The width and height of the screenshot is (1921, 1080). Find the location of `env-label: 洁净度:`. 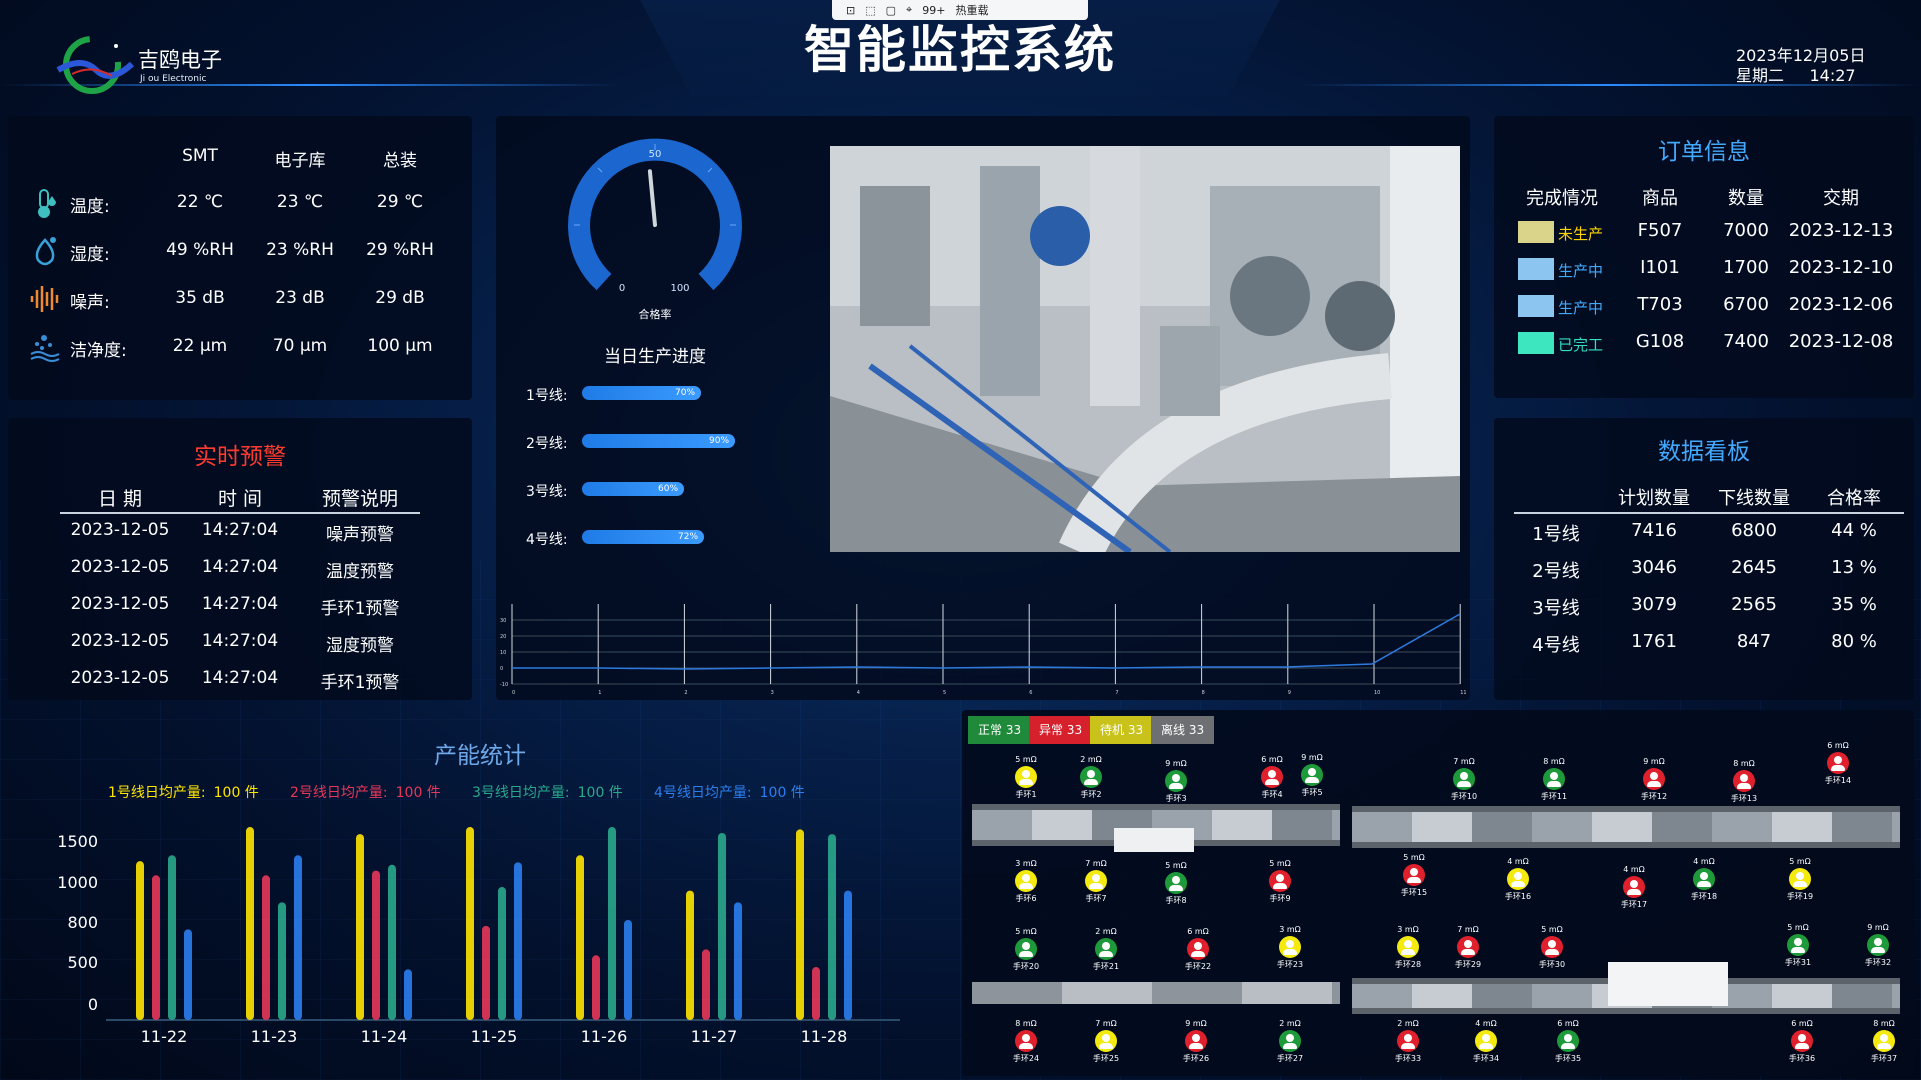

env-label: 洁净度: is located at coordinates (98, 351).